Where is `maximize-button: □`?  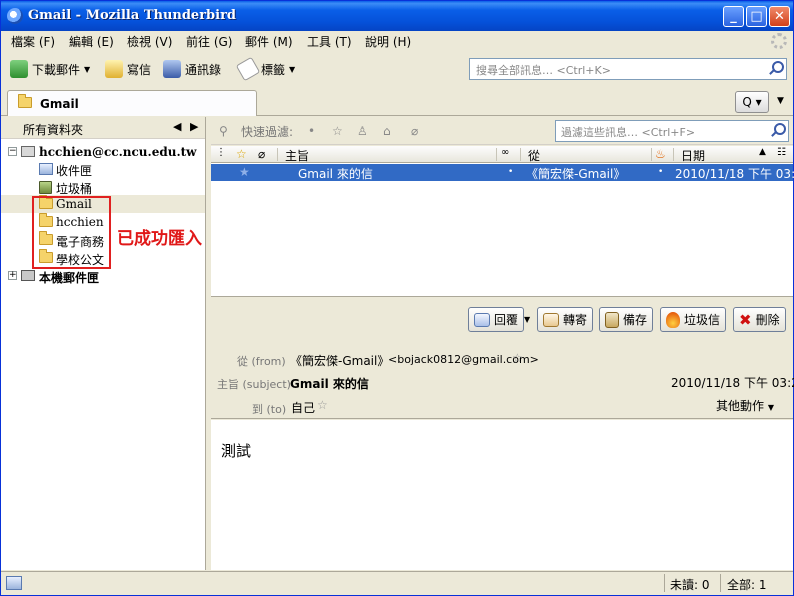 maximize-button: □ is located at coordinates (756, 16).